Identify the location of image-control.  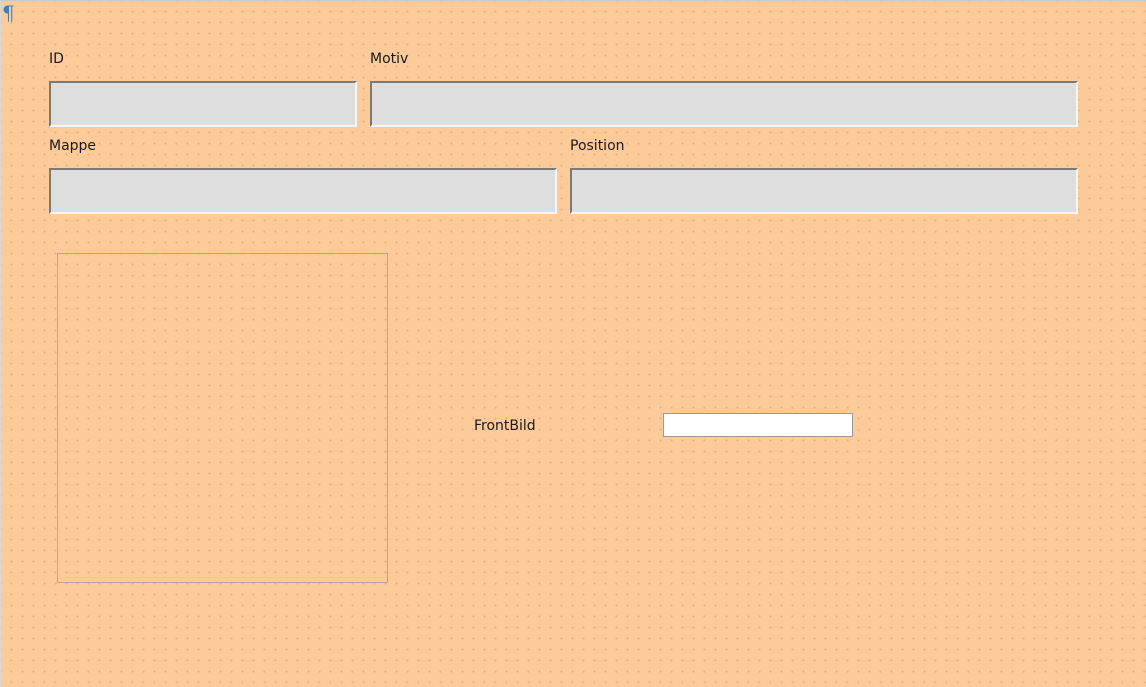
(222, 418).